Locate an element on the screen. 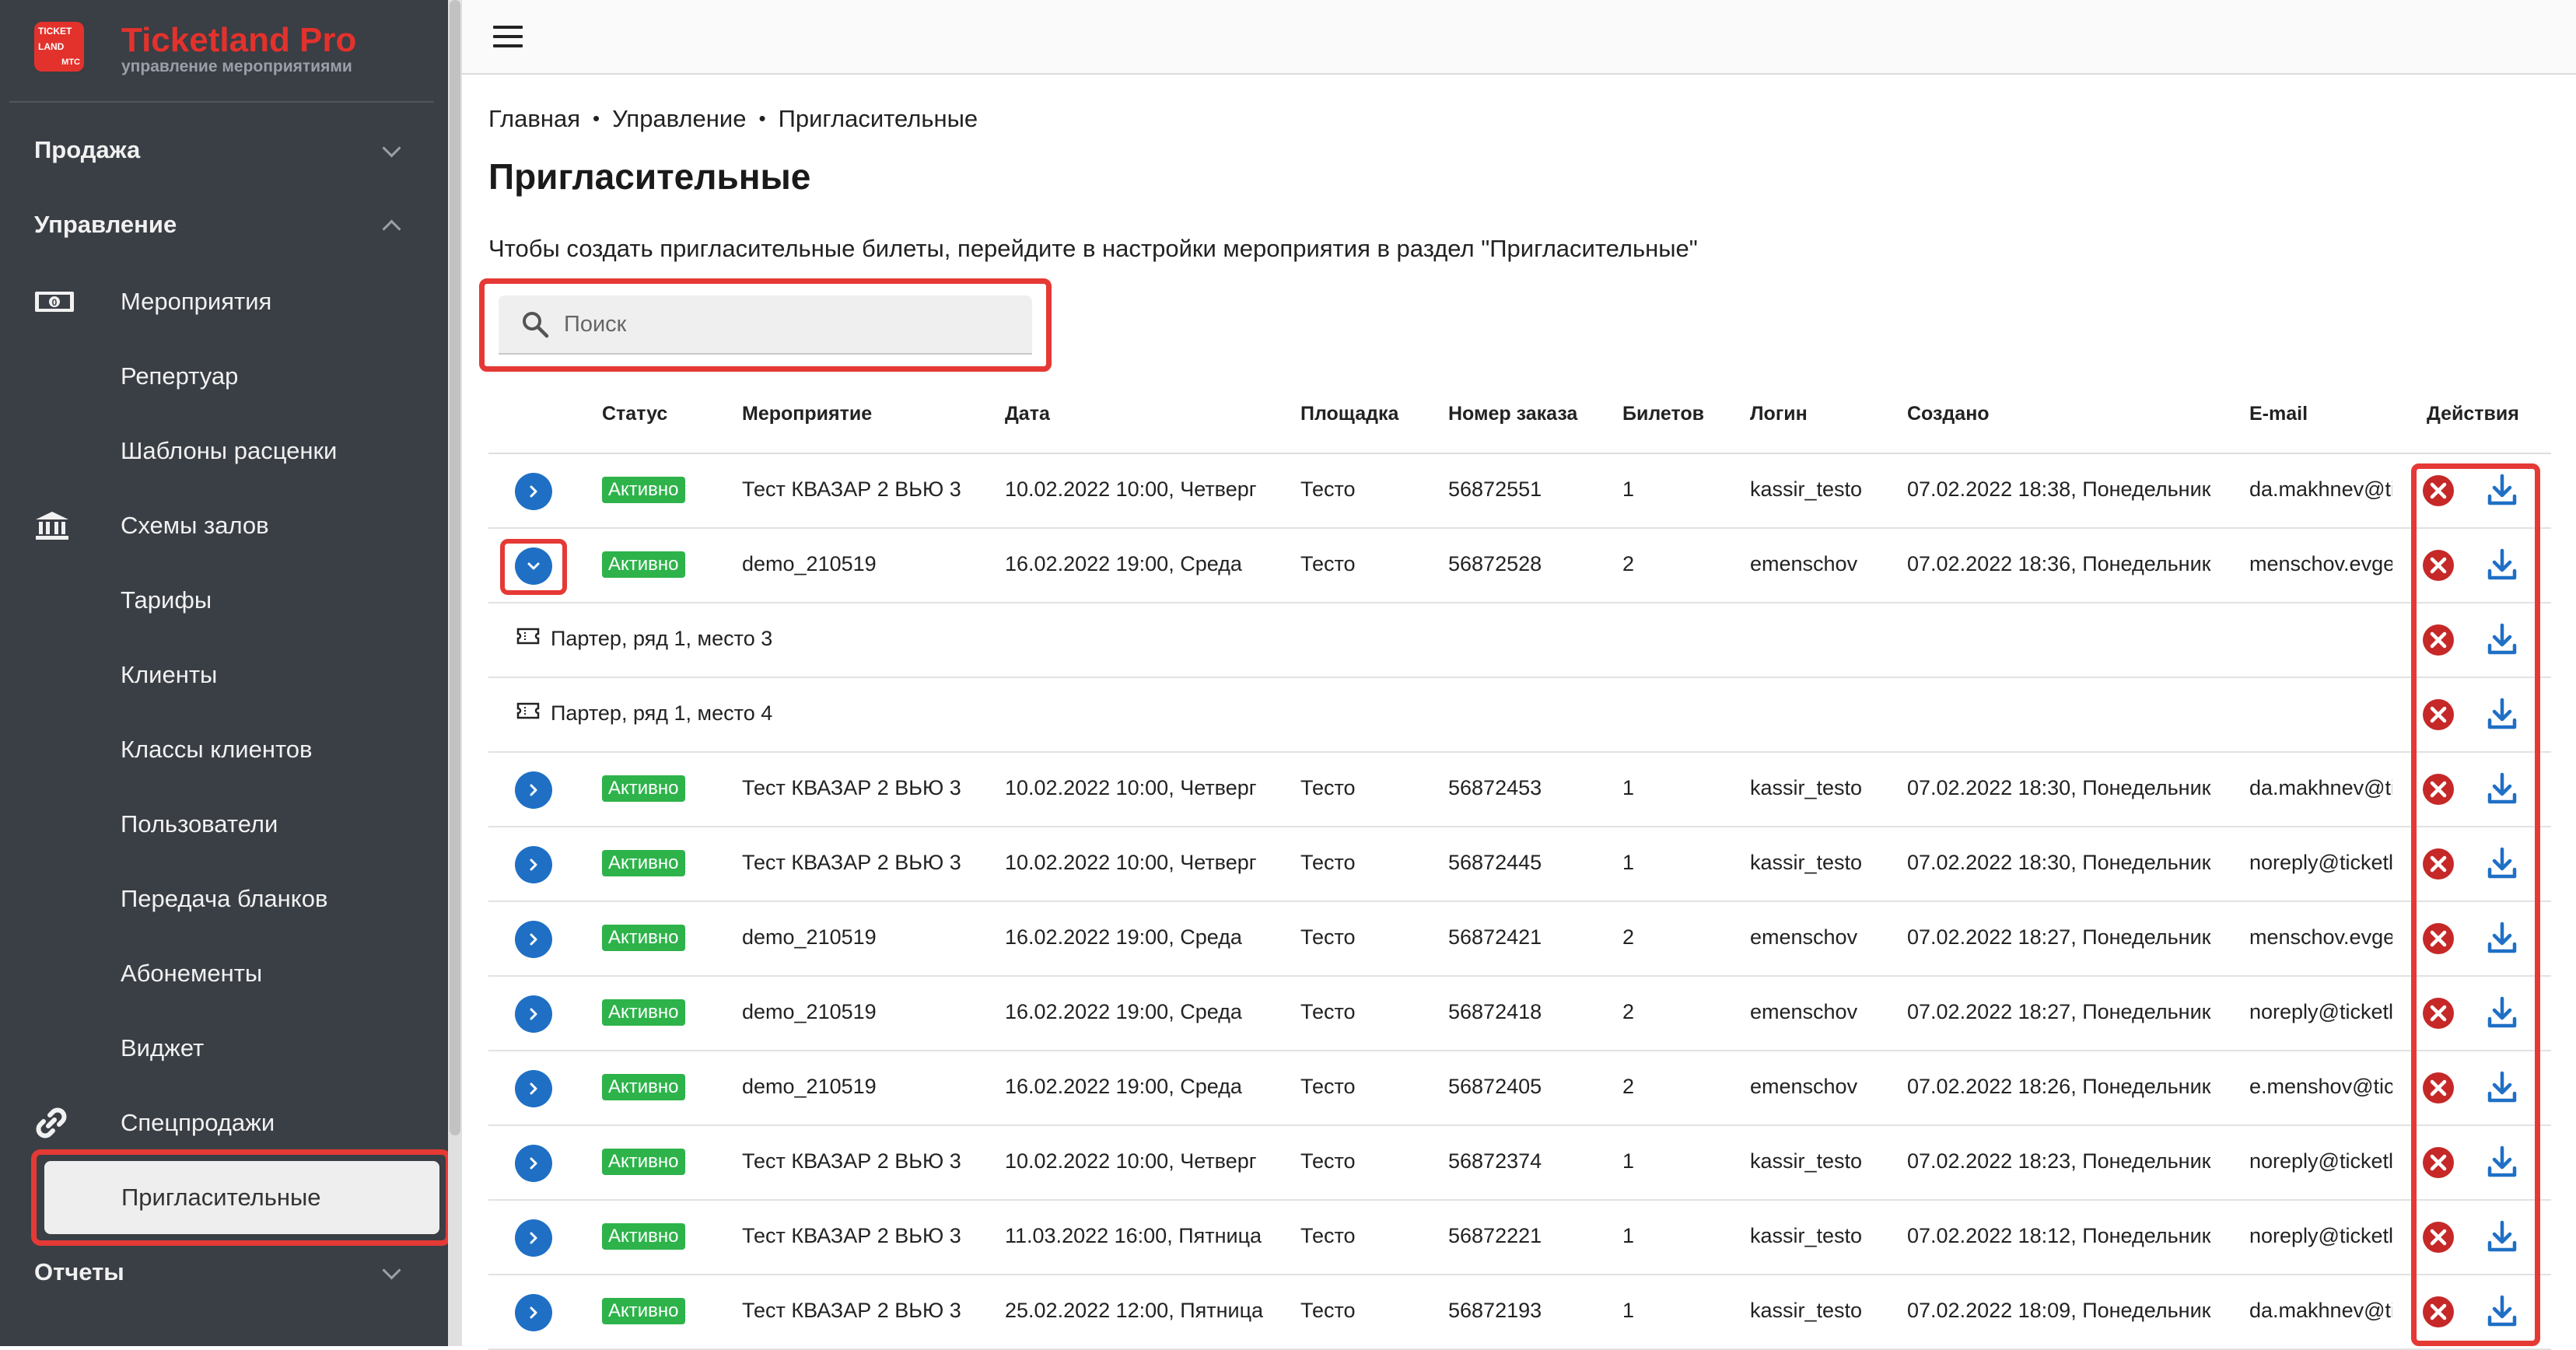  order-cell: 56872405 is located at coordinates (1495, 1086).